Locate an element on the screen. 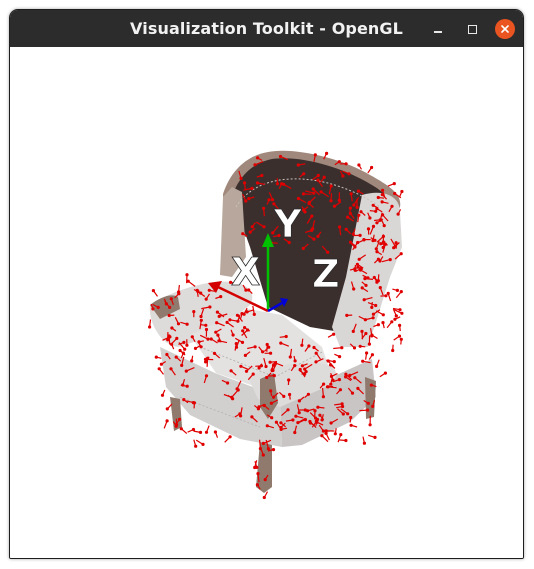 Image resolution: width=534 pixels, height=569 pixels. maximize-icon is located at coordinates (472, 29).